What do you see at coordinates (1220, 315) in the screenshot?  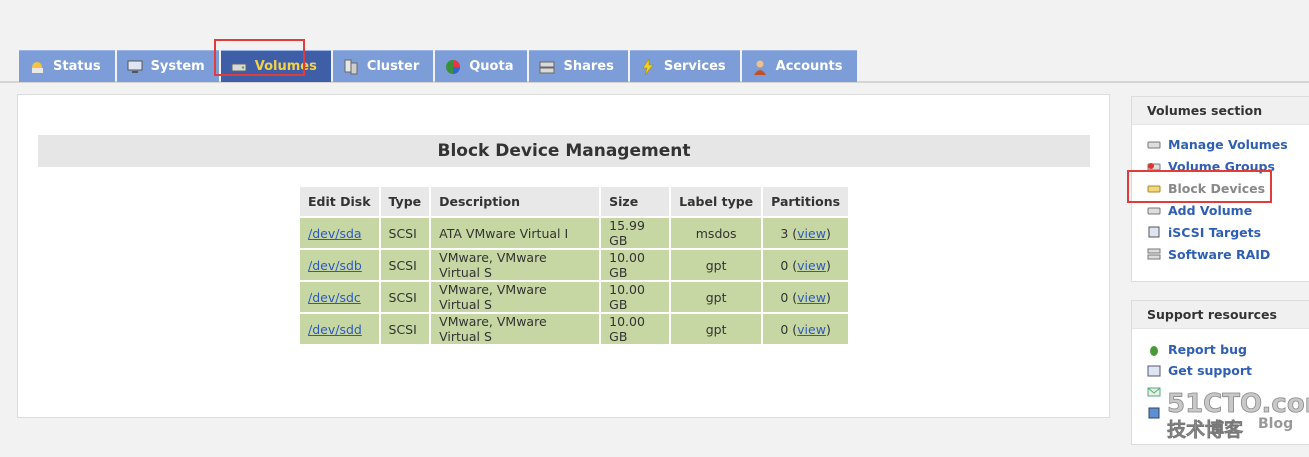 I see `support-resources-title: Support resources` at bounding box center [1220, 315].